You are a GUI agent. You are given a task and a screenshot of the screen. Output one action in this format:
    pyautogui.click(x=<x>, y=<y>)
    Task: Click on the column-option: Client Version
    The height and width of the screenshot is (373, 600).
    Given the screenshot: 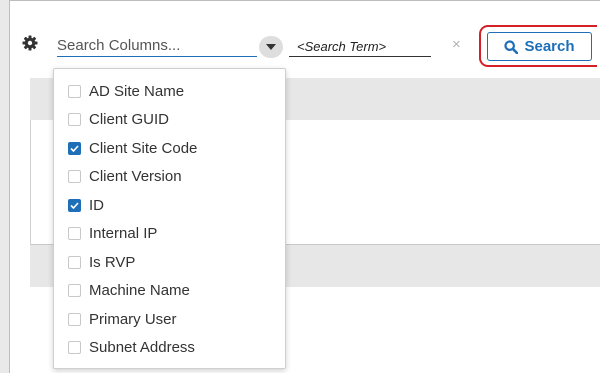 What is the action you would take?
    pyautogui.click(x=169, y=177)
    